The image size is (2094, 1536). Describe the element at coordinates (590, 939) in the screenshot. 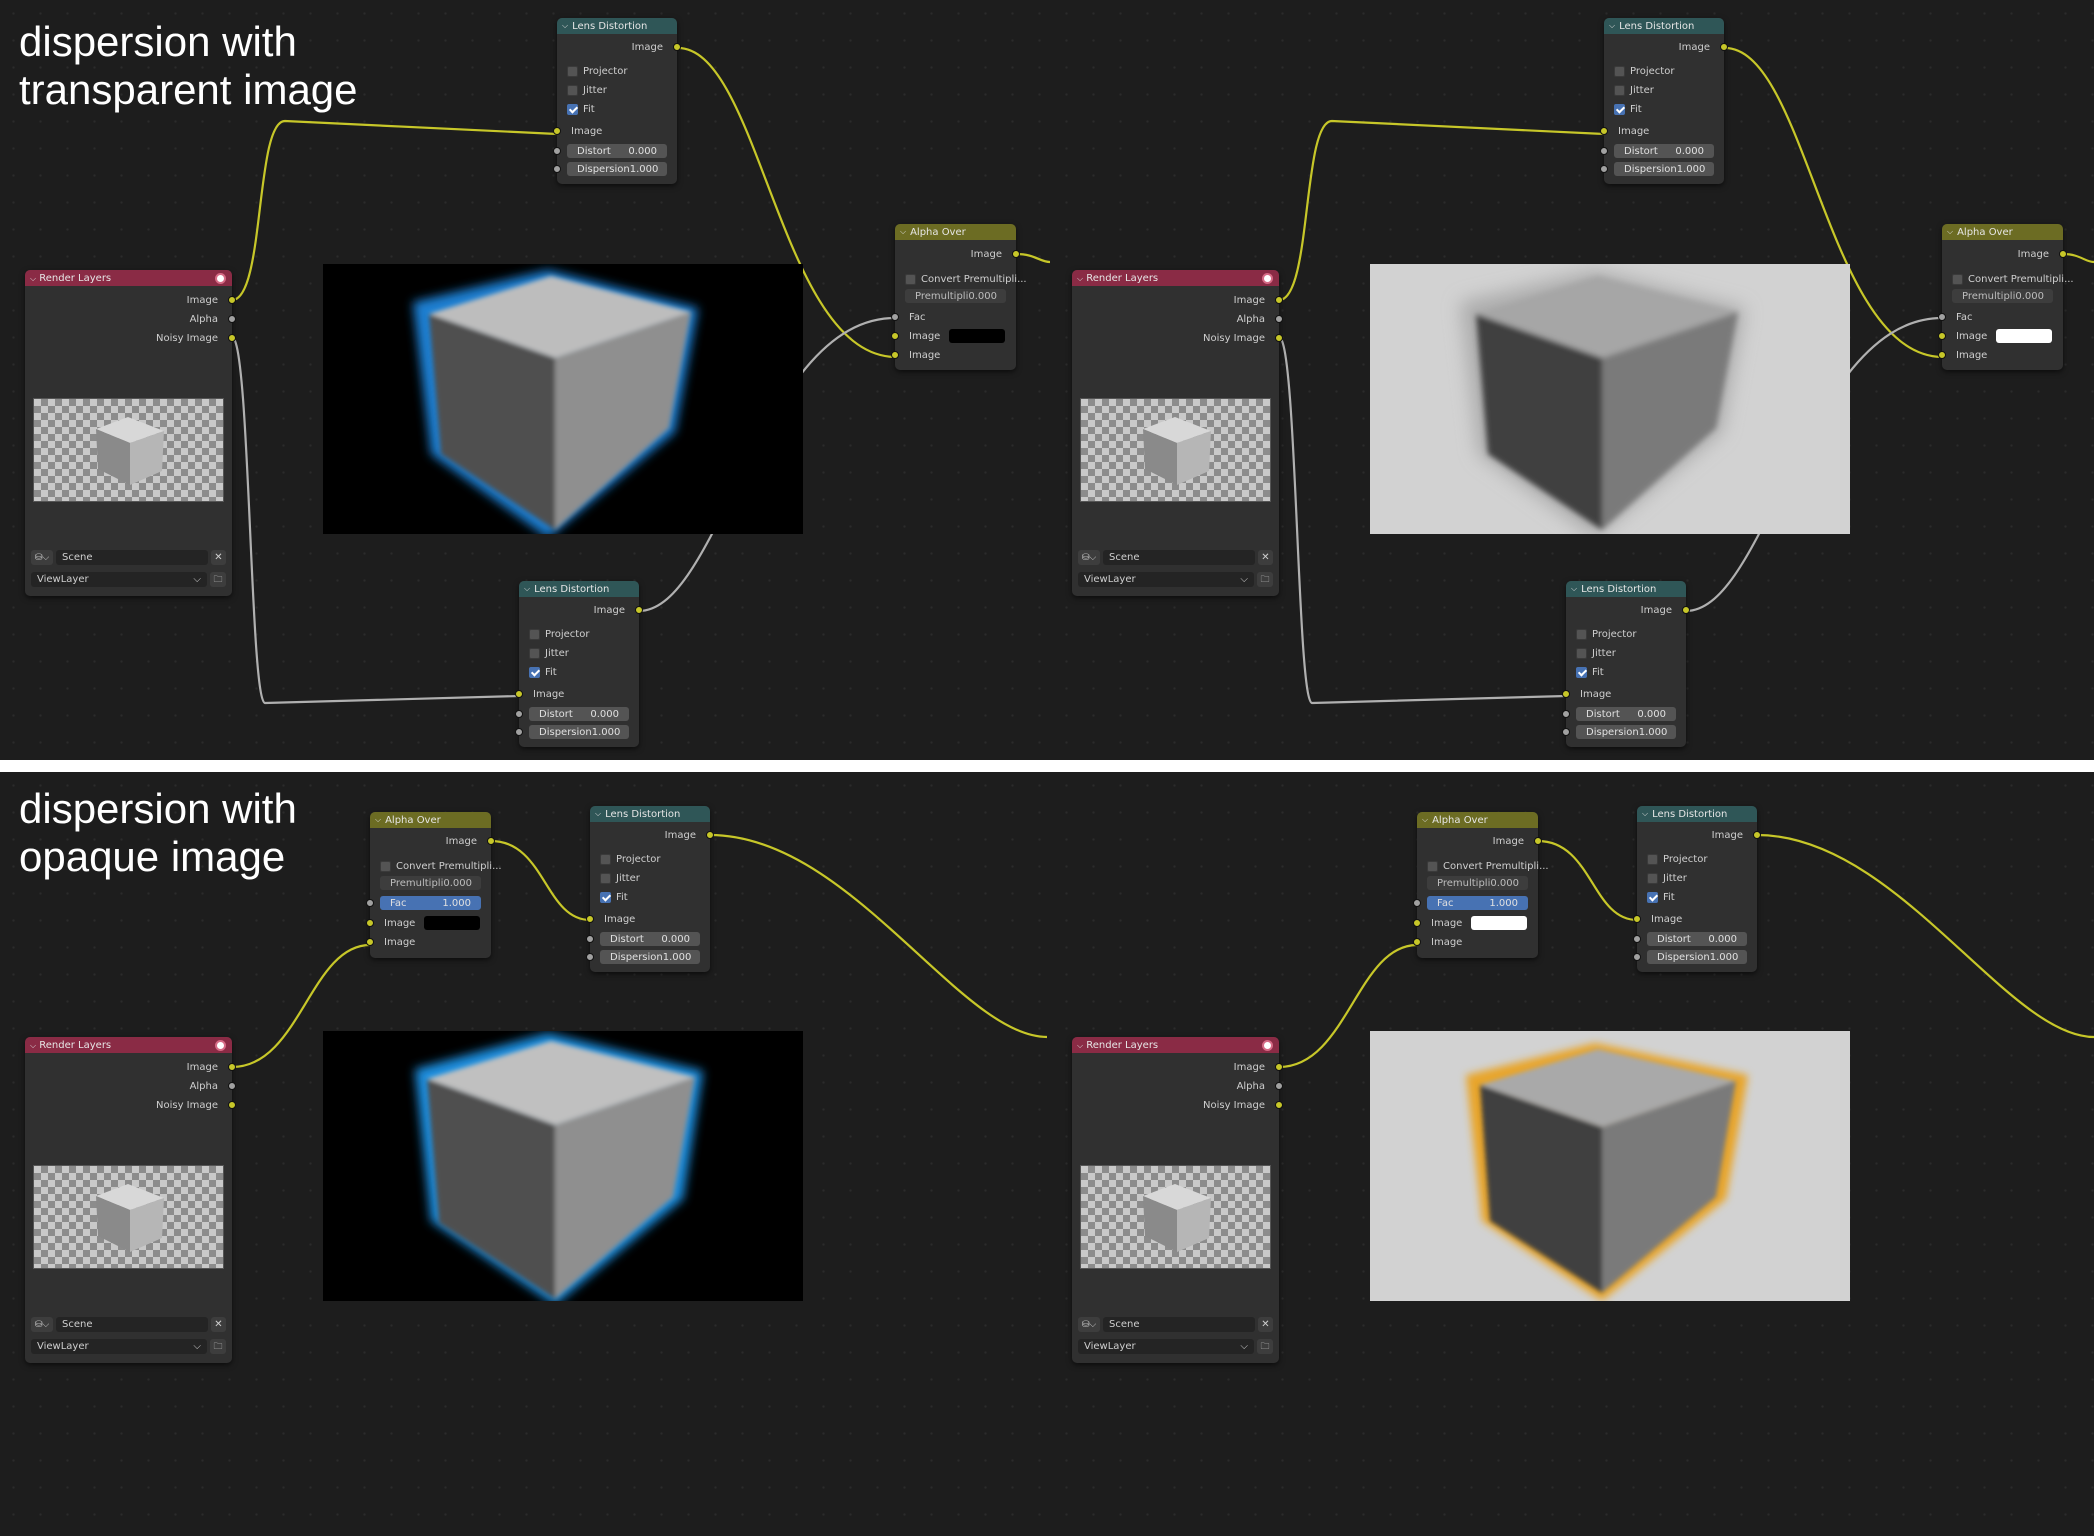

I see `distort-socket` at that location.